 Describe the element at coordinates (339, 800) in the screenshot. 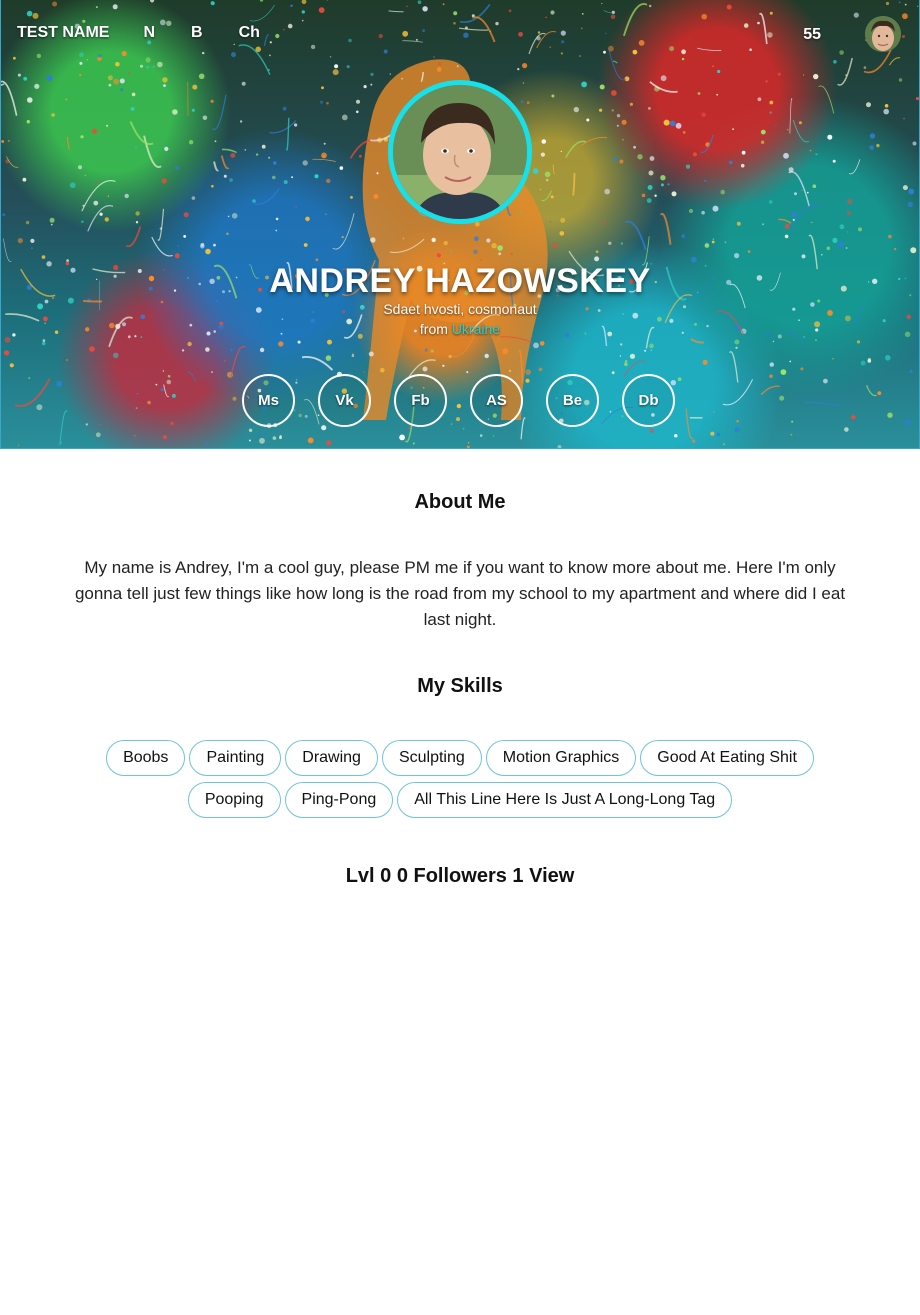

I see `skill-tag: Ping-Pong` at that location.